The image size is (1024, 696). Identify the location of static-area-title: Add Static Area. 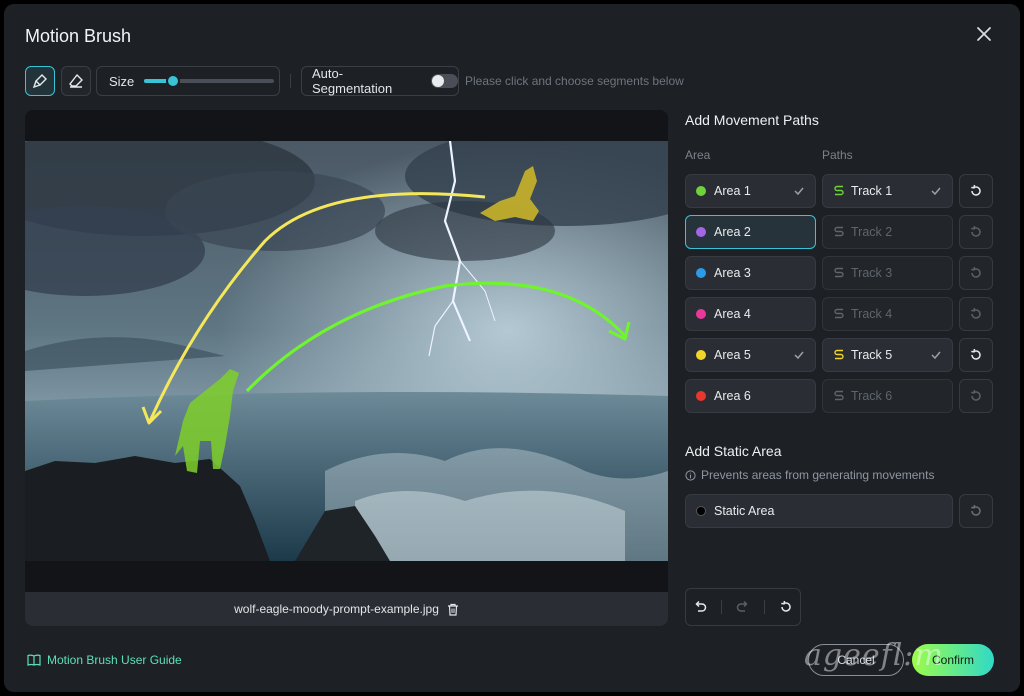
(733, 451).